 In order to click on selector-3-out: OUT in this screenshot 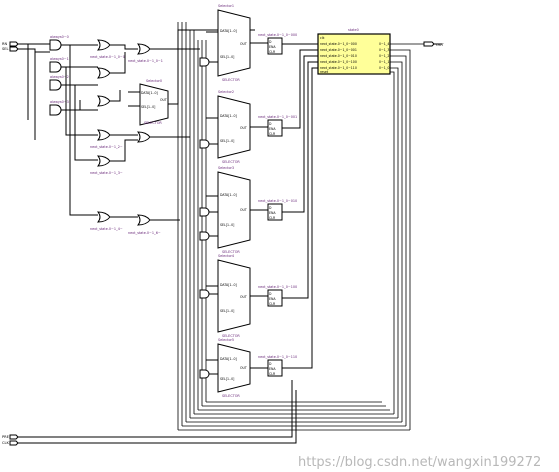, I will do `click(243, 210)`.